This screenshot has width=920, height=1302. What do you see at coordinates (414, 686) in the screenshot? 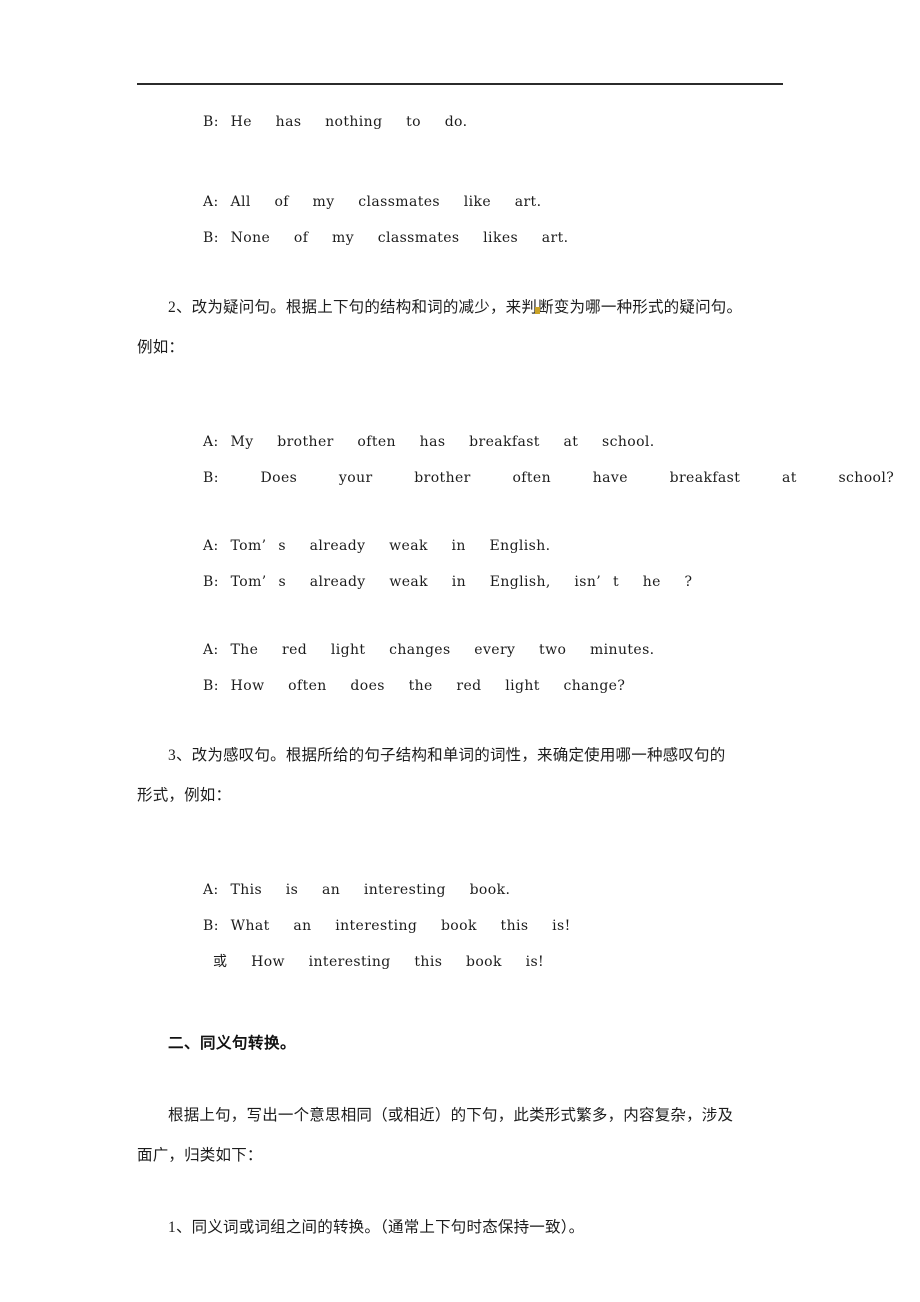
I see `dialogue-line: B: How often does the red light change?` at bounding box center [414, 686].